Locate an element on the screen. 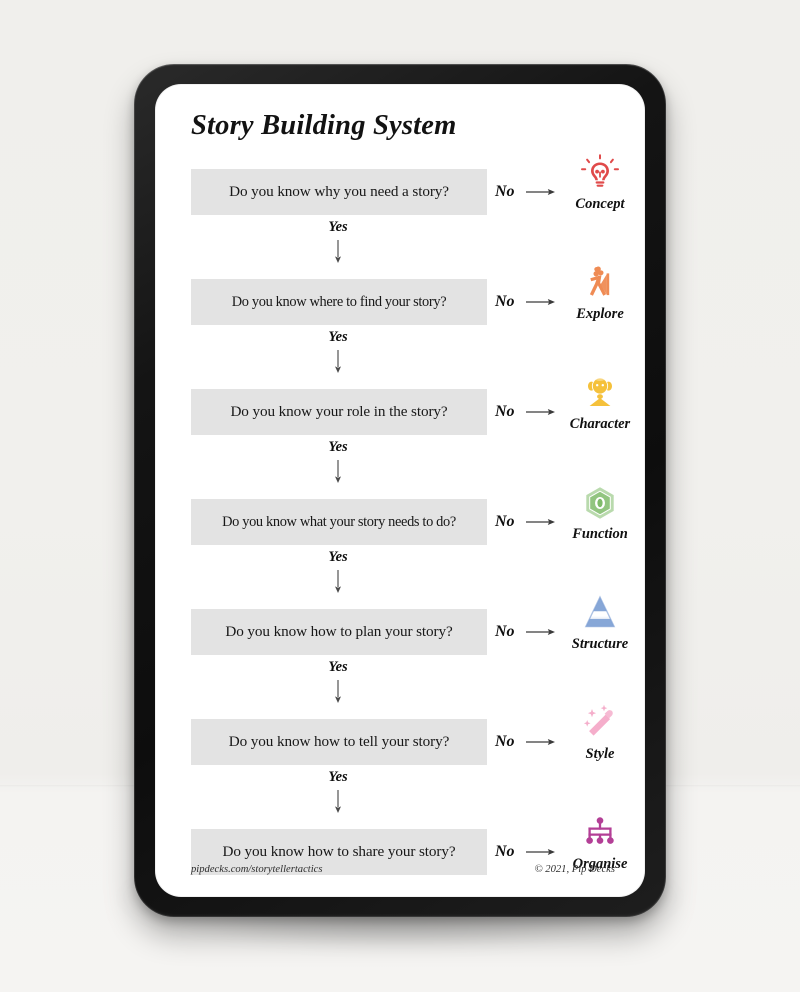 The width and height of the screenshot is (800, 992). question-box: Do you know your role in the story? is located at coordinates (339, 412).